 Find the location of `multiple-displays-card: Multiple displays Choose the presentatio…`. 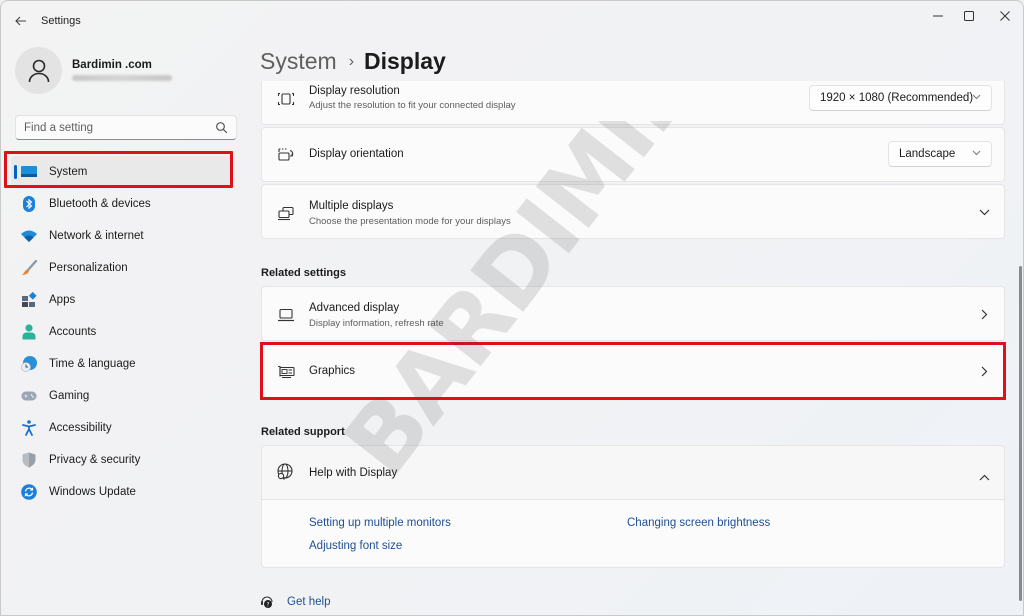

multiple-displays-card: Multiple displays Choose the presentatio… is located at coordinates (633, 211).